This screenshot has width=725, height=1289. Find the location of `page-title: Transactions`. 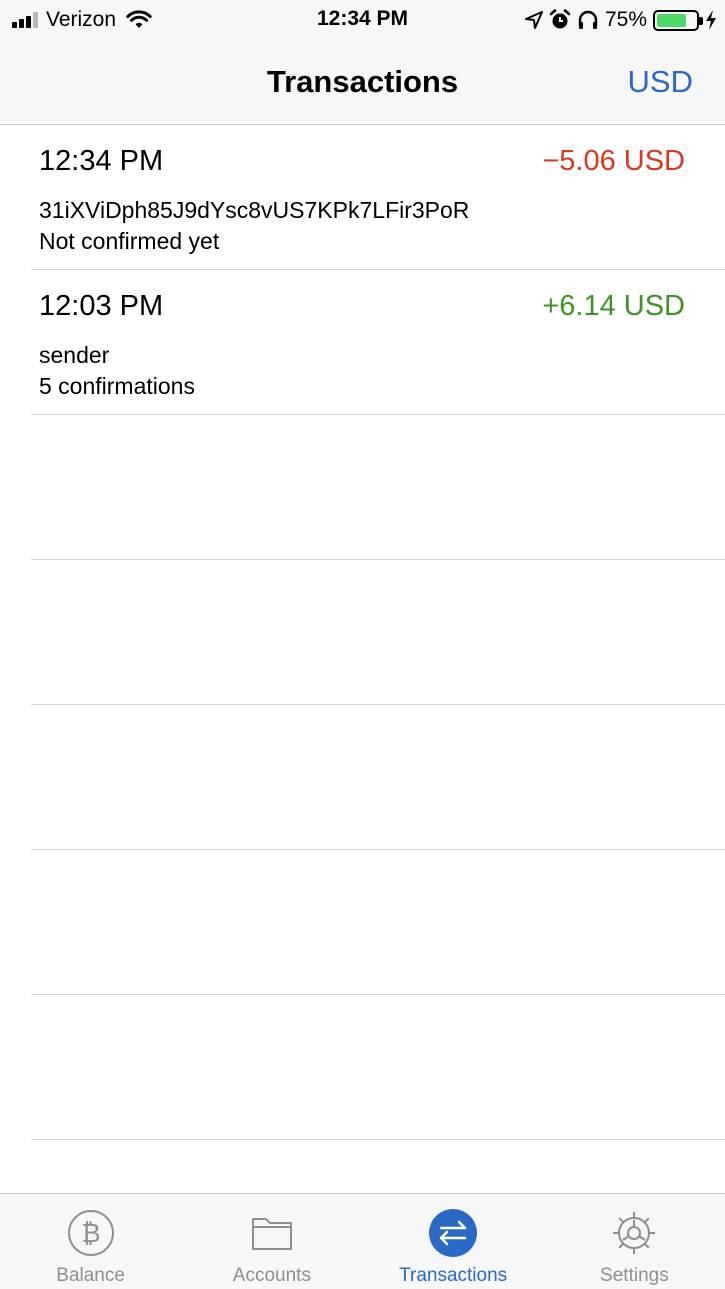

page-title: Transactions is located at coordinates (362, 81).